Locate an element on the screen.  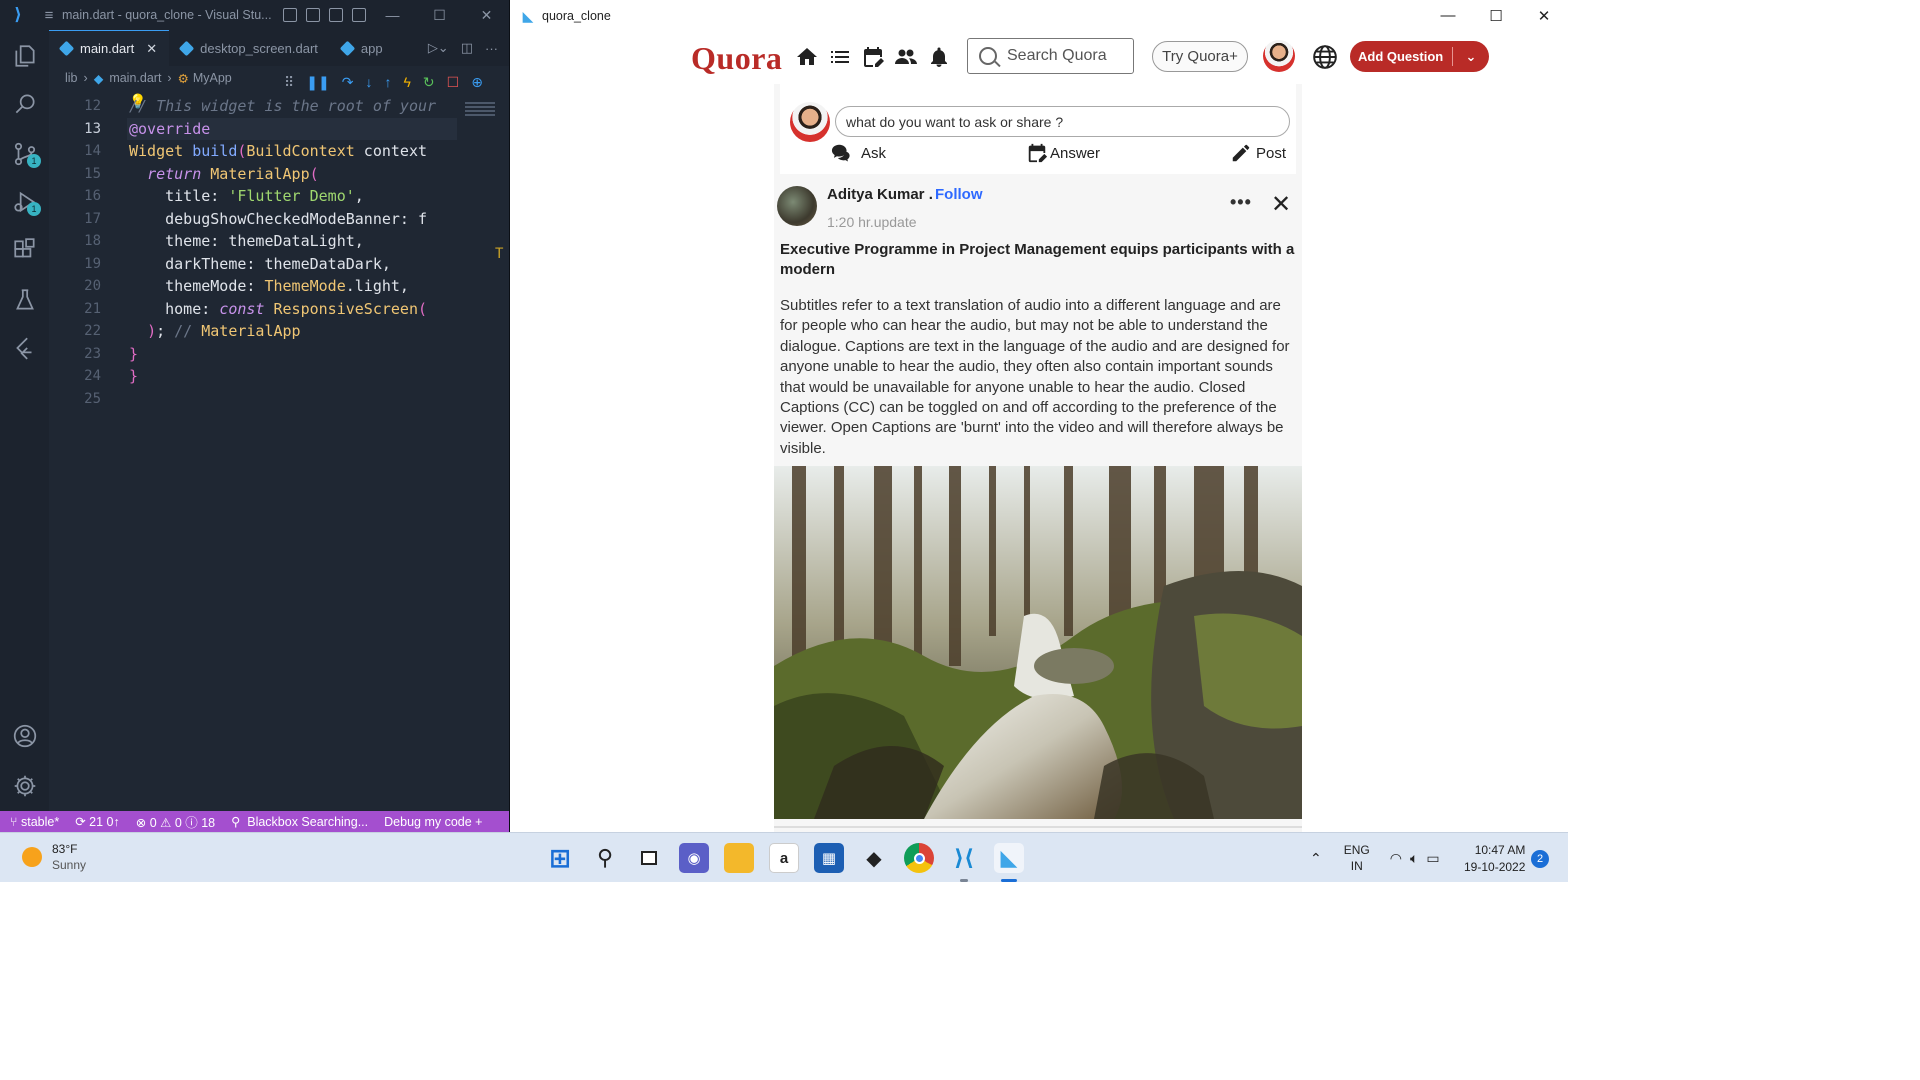
vscode-icon: ⟩⟨ is located at coordinates (964, 858).